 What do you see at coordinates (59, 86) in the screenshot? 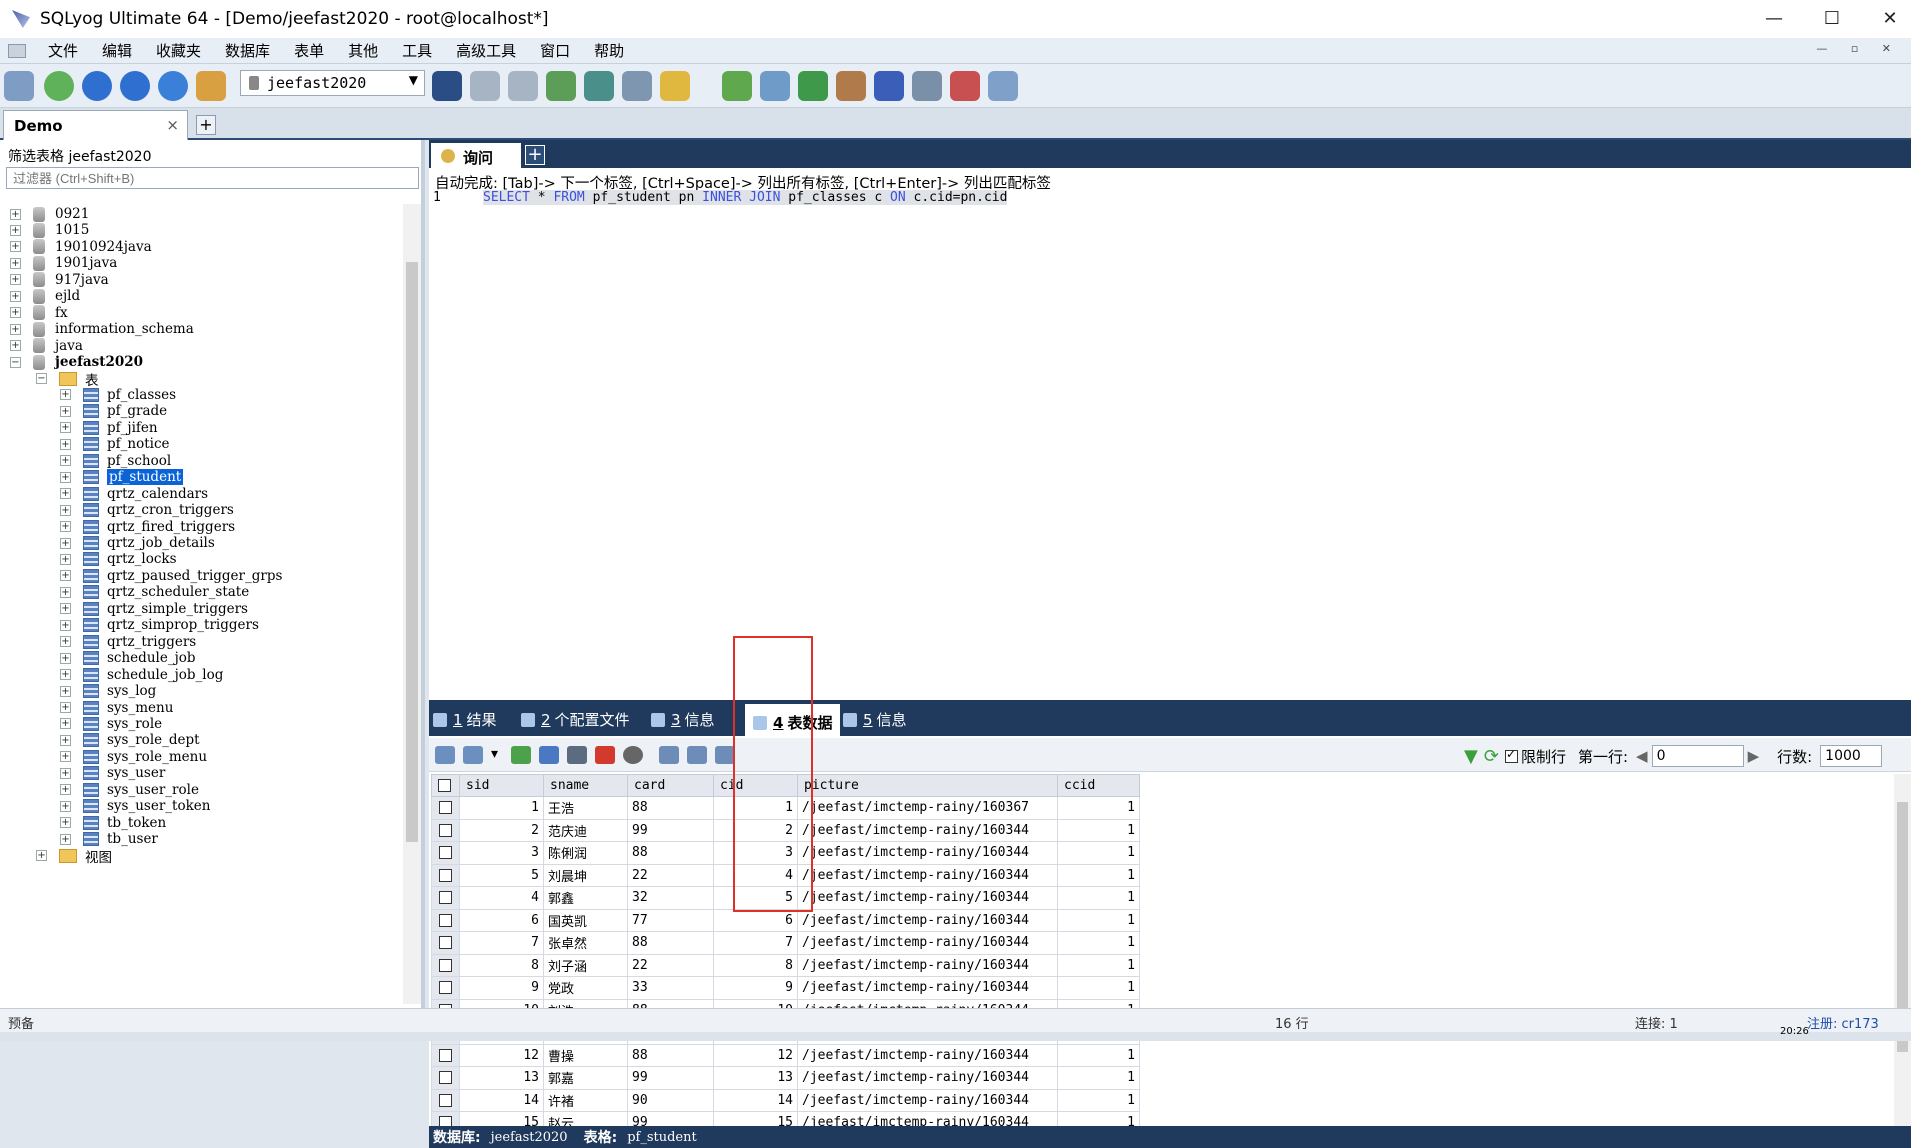
I see `new-query-icon` at bounding box center [59, 86].